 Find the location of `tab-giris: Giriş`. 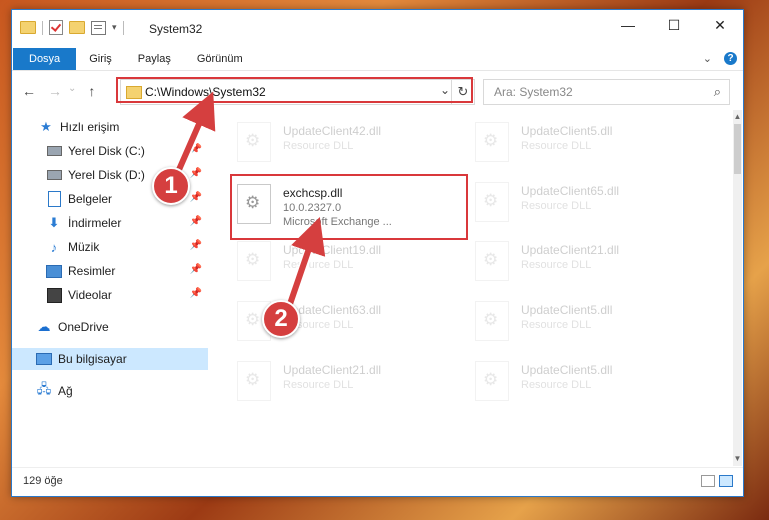

tab-giris: Giriş is located at coordinates (100, 59).